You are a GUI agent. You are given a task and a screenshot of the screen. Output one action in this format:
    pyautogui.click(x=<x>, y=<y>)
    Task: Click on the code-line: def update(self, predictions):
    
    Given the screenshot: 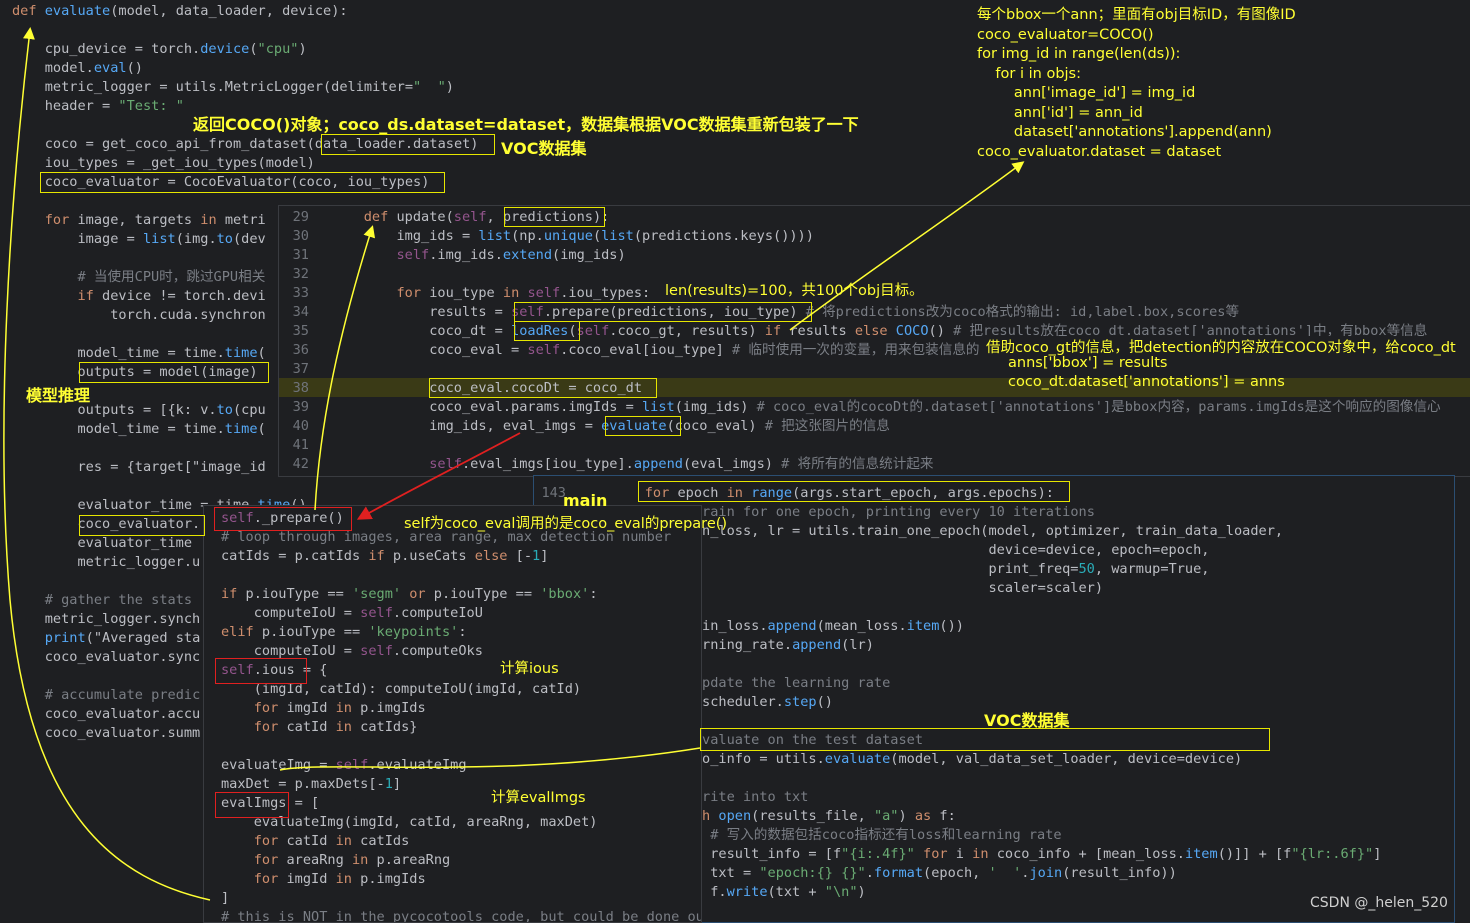 What is the action you would take?
    pyautogui.click(x=486, y=217)
    